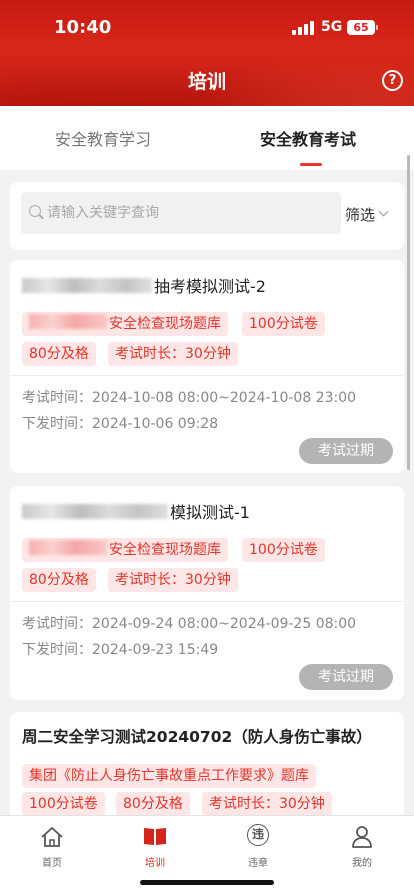 The image size is (414, 896). I want to click on search-bar: 筛选, so click(207, 216).